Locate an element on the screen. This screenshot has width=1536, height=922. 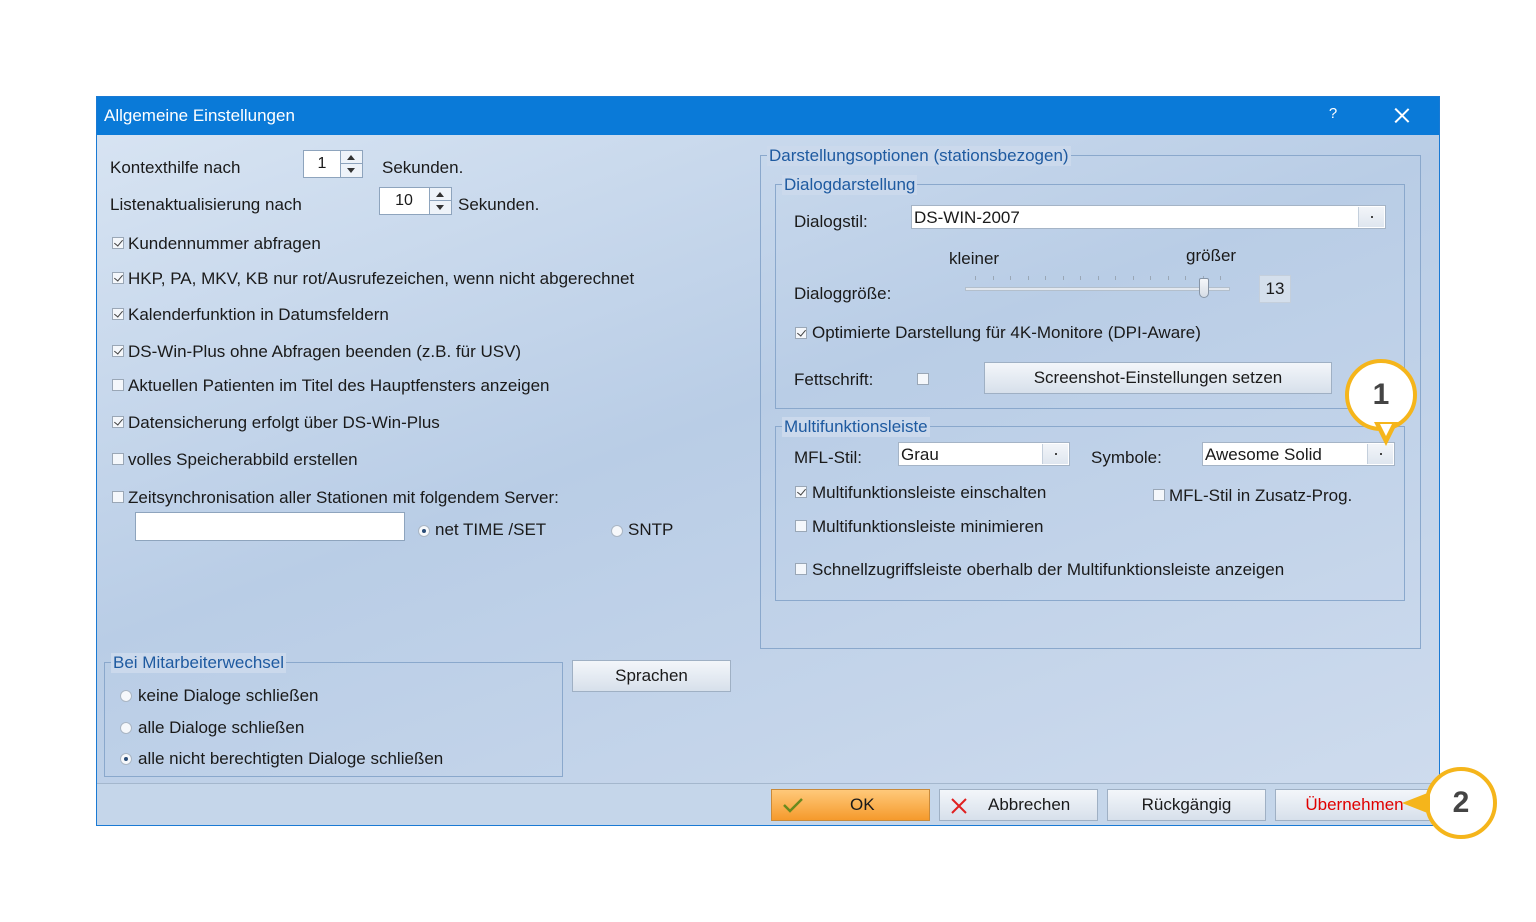
abbrechen-label: Abbrechen is located at coordinates (1029, 804).